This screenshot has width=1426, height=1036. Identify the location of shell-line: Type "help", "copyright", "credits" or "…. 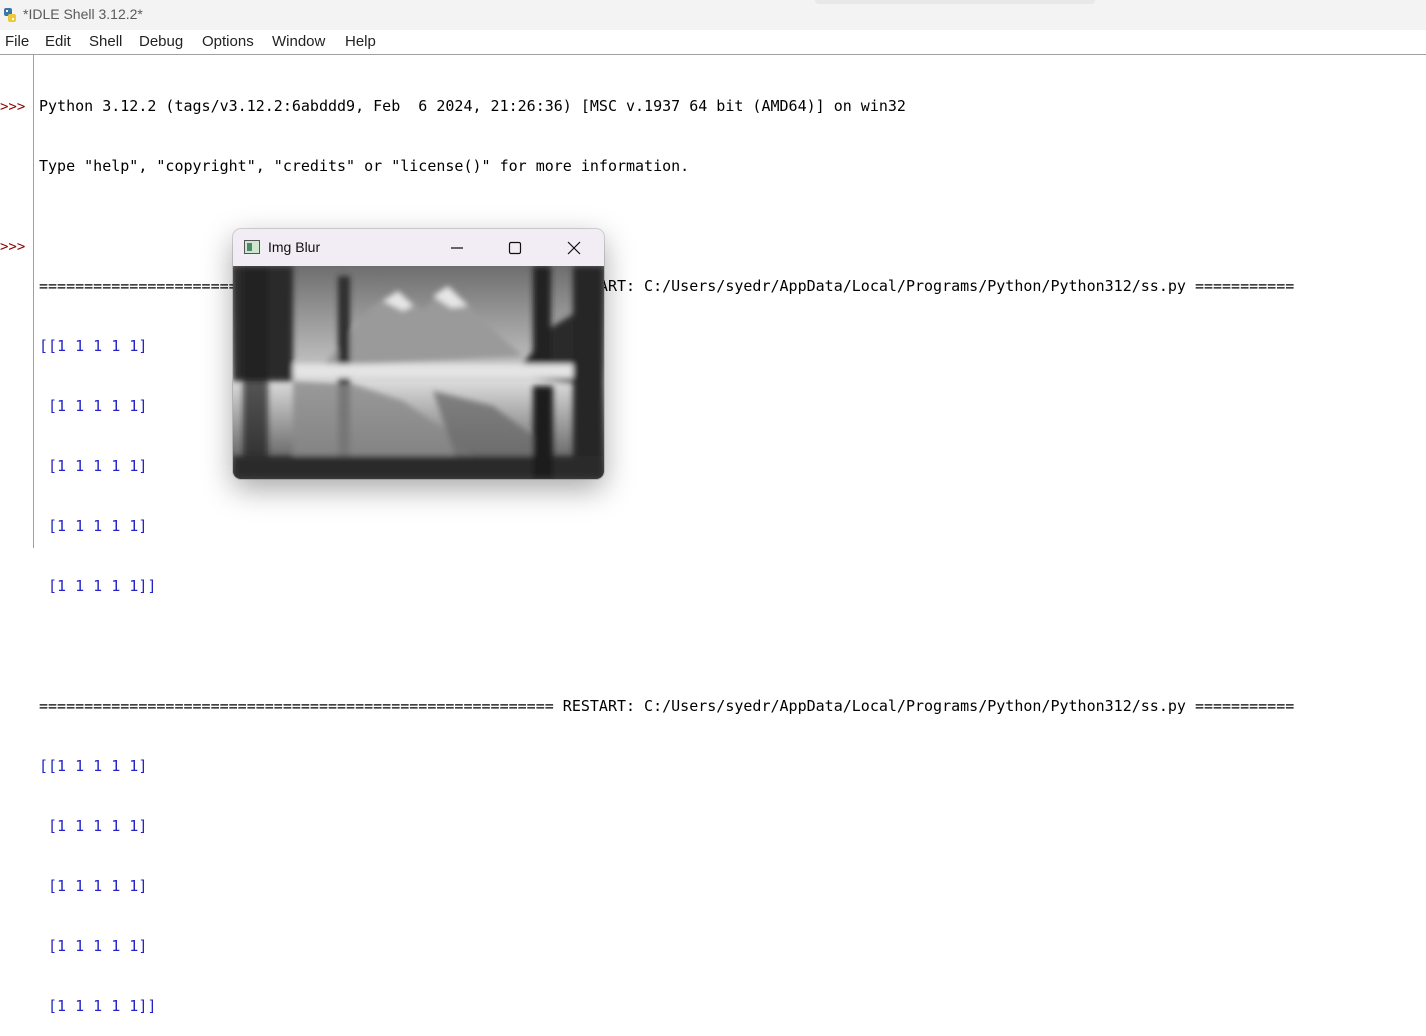
(364, 166).